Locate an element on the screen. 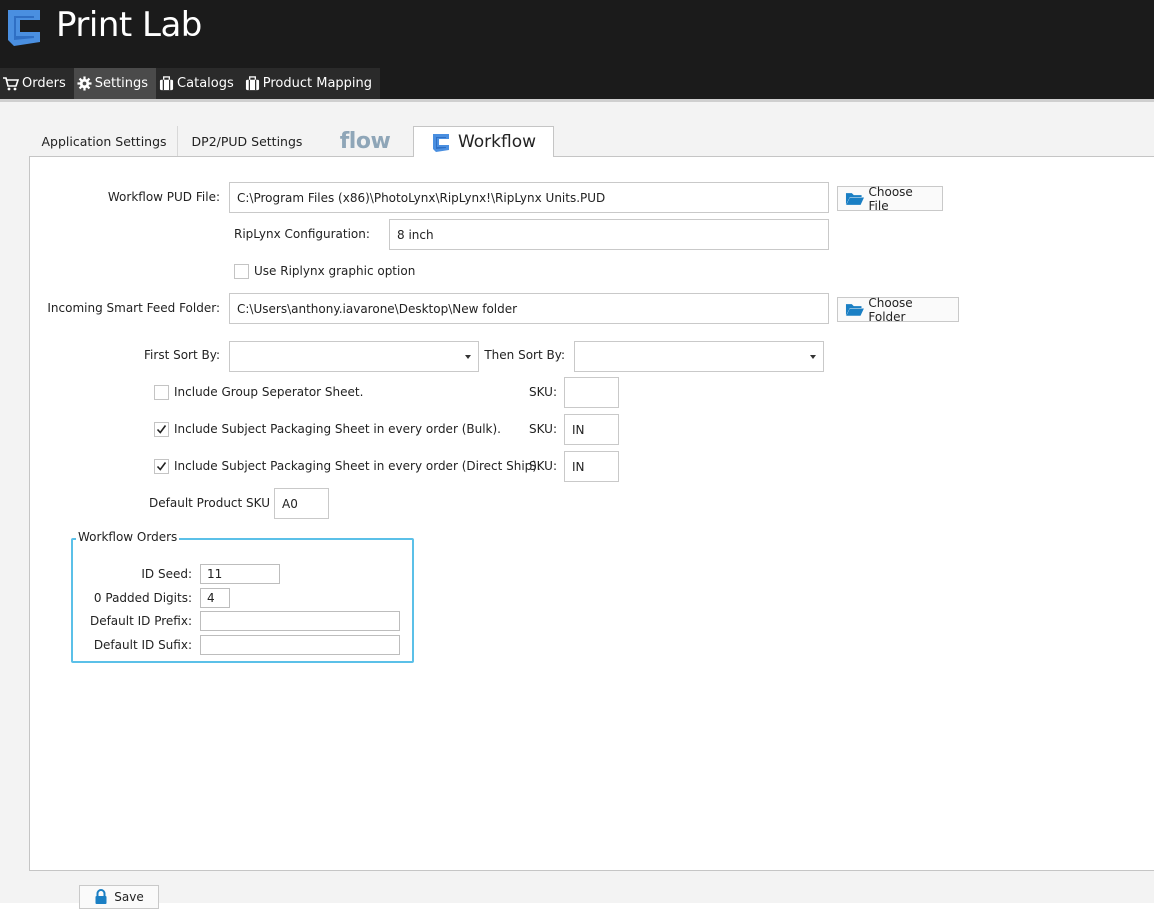 The width and height of the screenshot is (1154, 909). tab-flow: flow is located at coordinates (365, 141).